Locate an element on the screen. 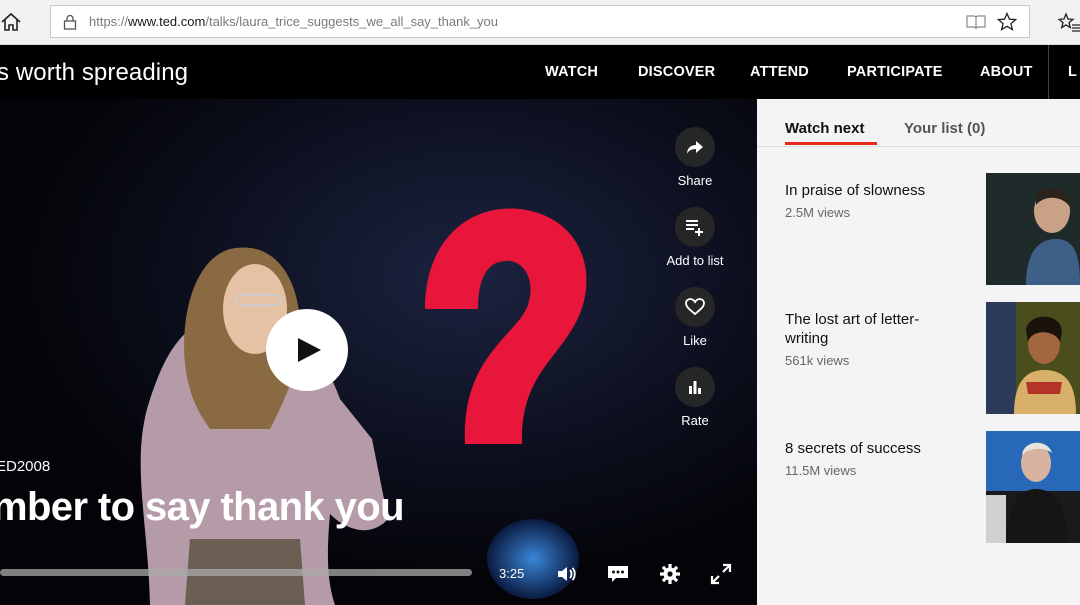 The image size is (1080, 605). add-to-list-action: Add to list is located at coordinates (695, 237).